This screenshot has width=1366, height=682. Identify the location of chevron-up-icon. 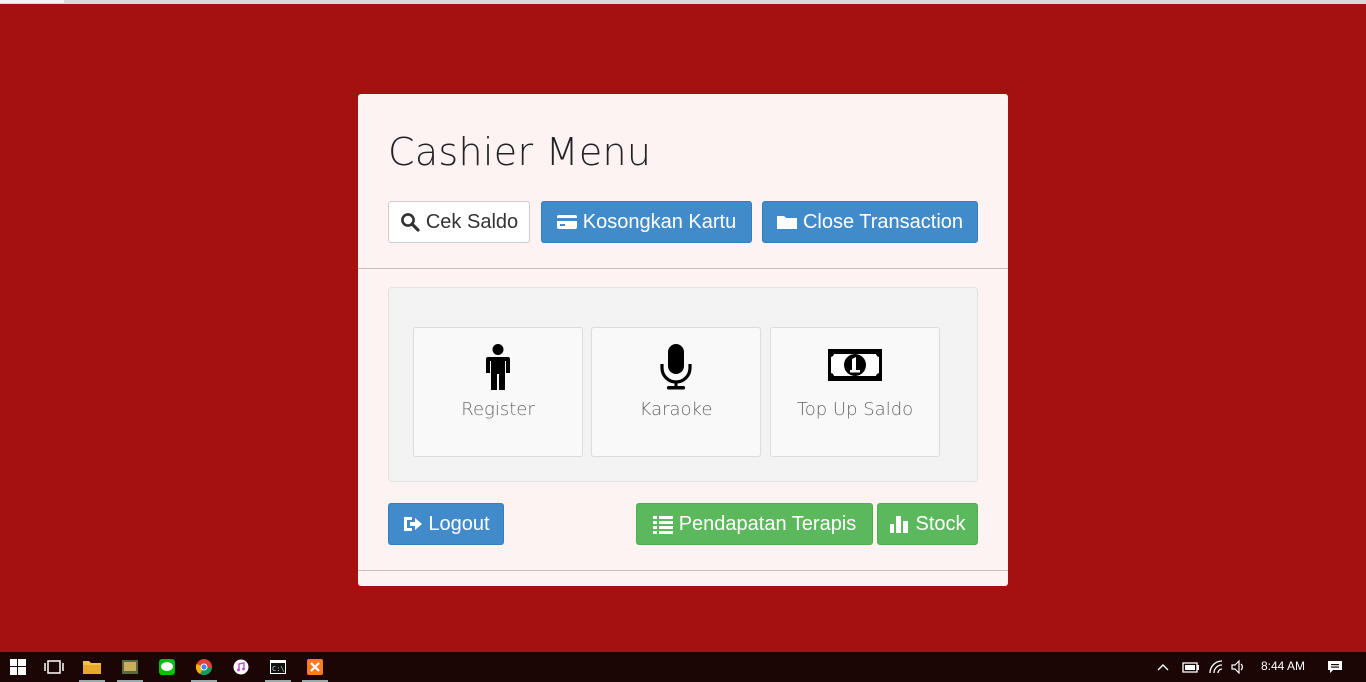
(1163, 667).